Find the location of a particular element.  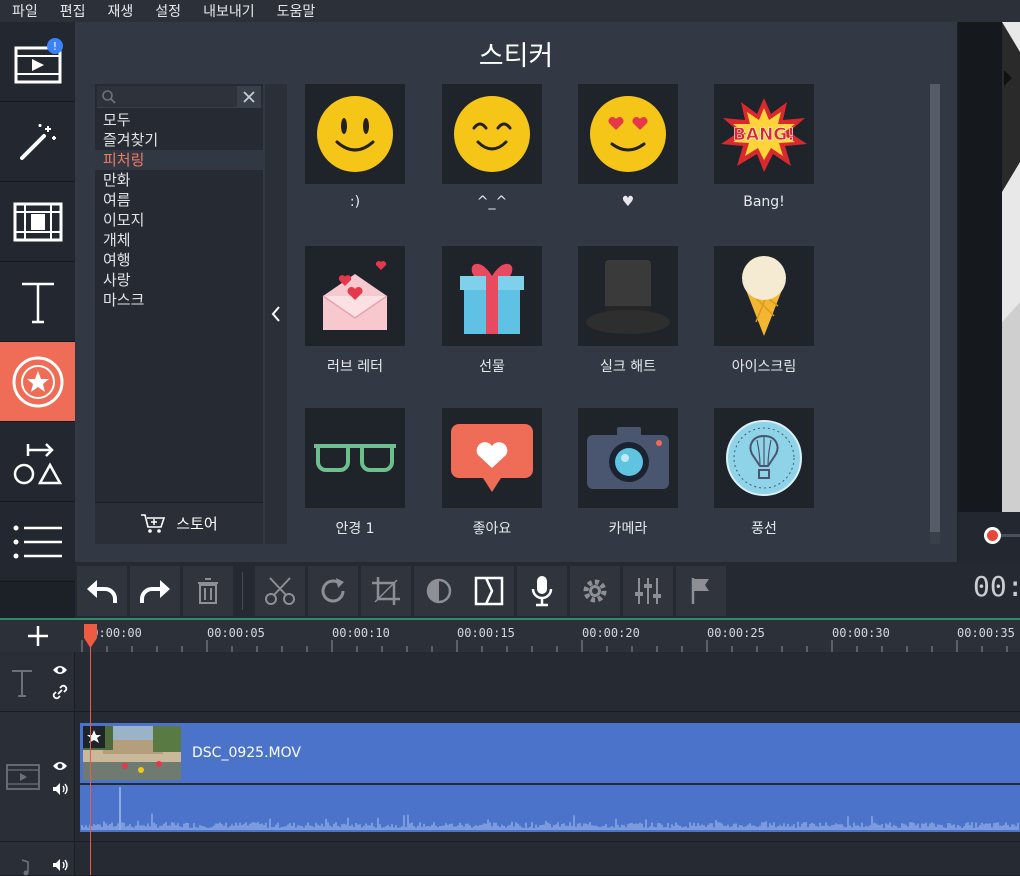

video-clip: DSC_0925.MOV is located at coordinates (550, 753).